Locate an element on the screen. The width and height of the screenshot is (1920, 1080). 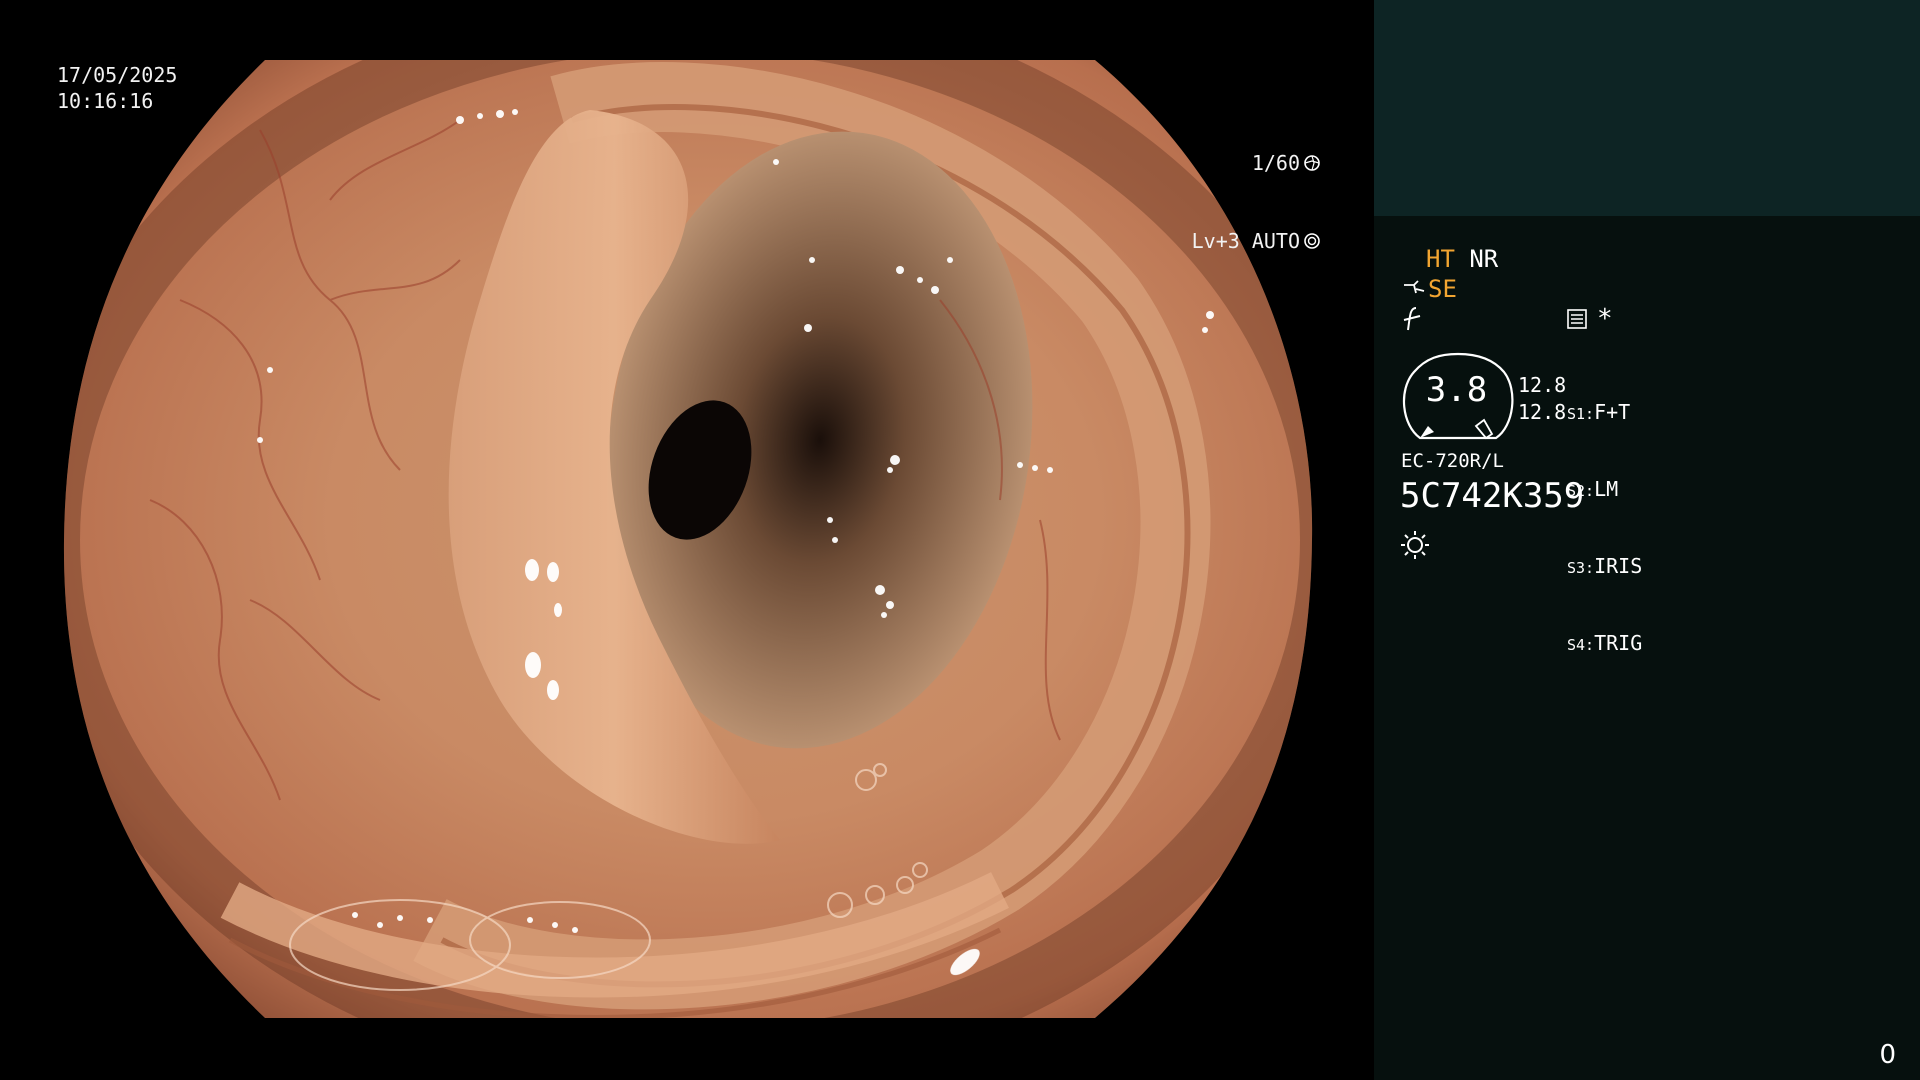
scope-model: EC-720R/L is located at coordinates (1452, 461).